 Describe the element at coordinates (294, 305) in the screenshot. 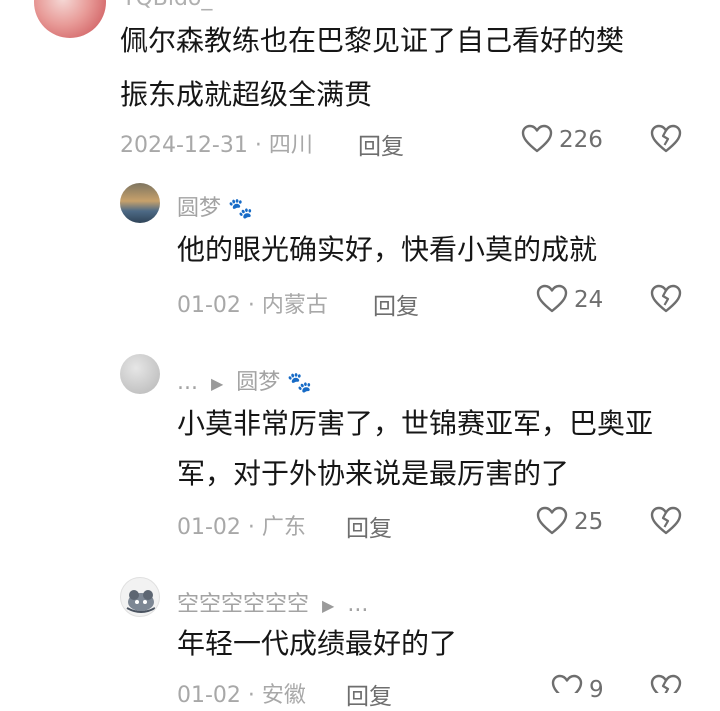

I see `comment-location: 内蒙古` at that location.